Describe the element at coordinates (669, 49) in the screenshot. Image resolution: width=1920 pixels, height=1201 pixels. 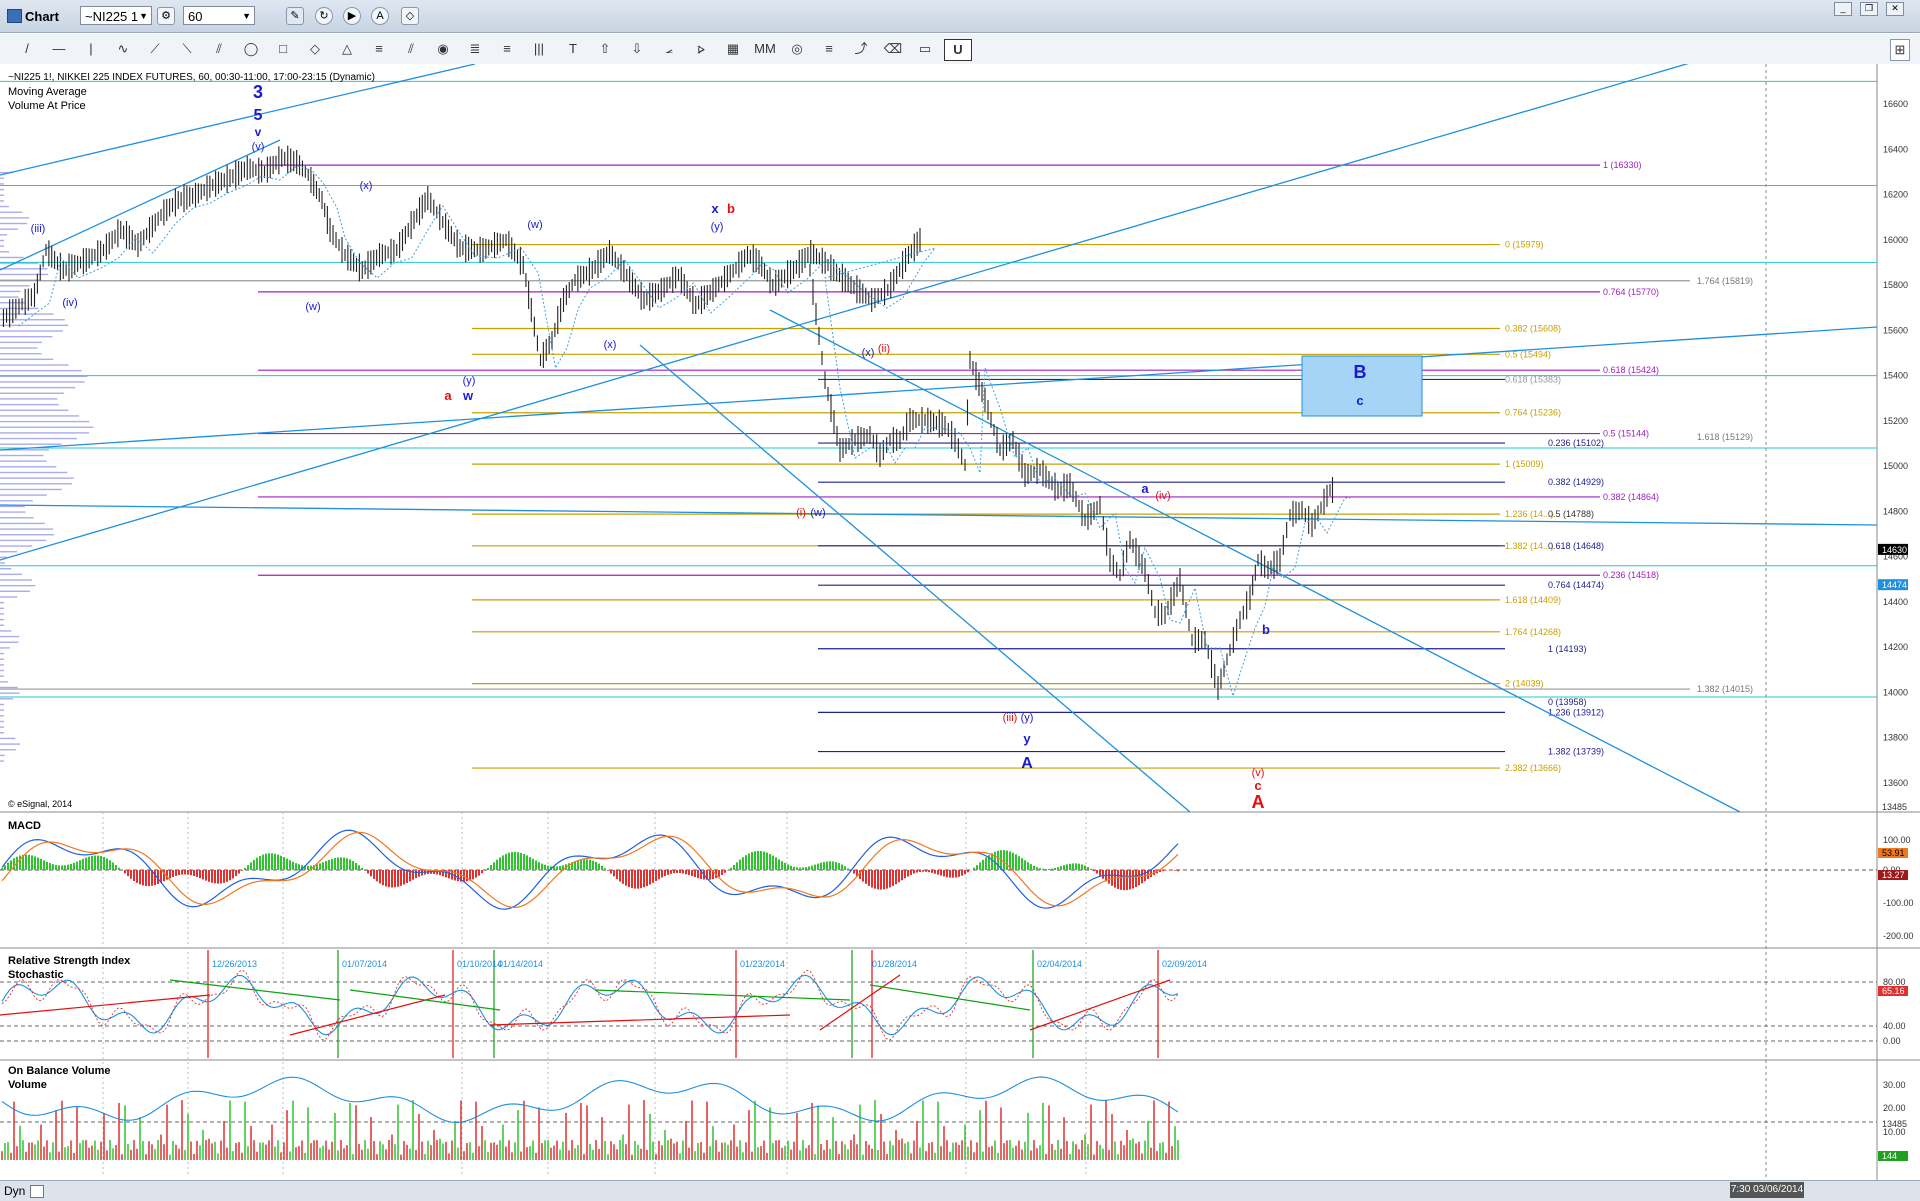
I see `drawing-tool-20: ⦟` at that location.